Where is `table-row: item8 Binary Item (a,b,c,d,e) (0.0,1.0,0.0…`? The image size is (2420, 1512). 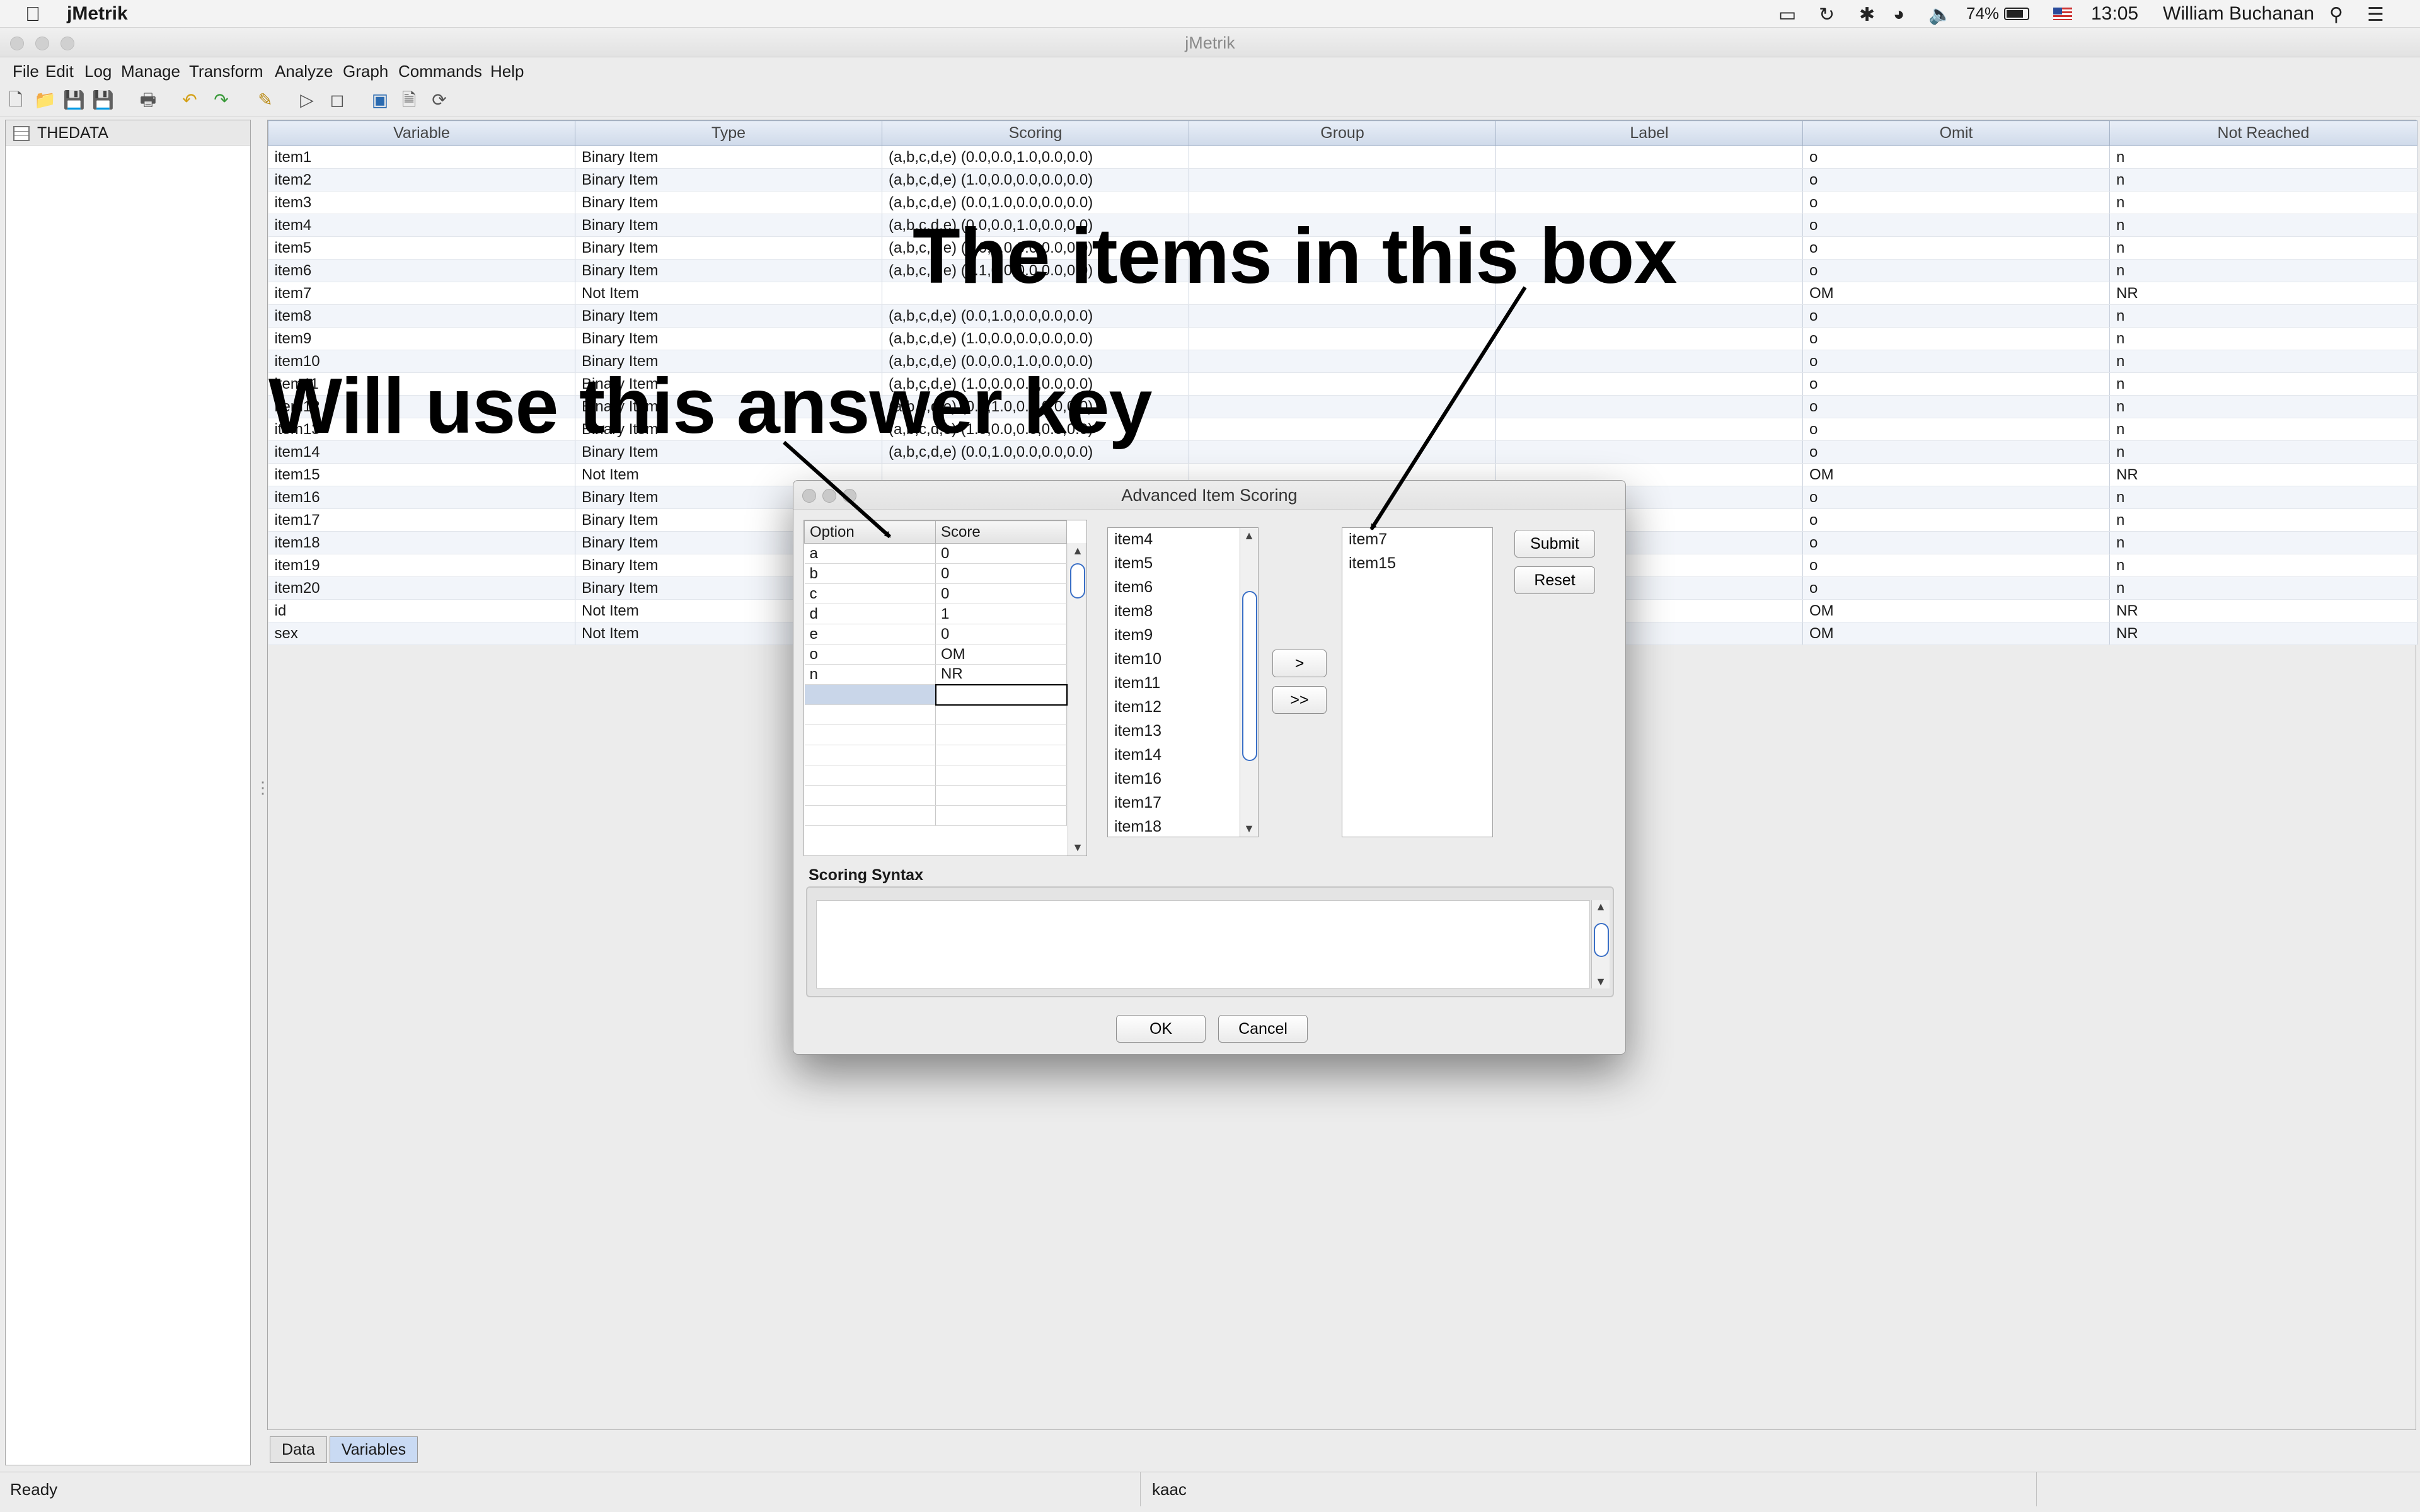
table-row: item8 Binary Item (a,b,c,d,e) (0.0,1.0,0.0… is located at coordinates (1343, 316).